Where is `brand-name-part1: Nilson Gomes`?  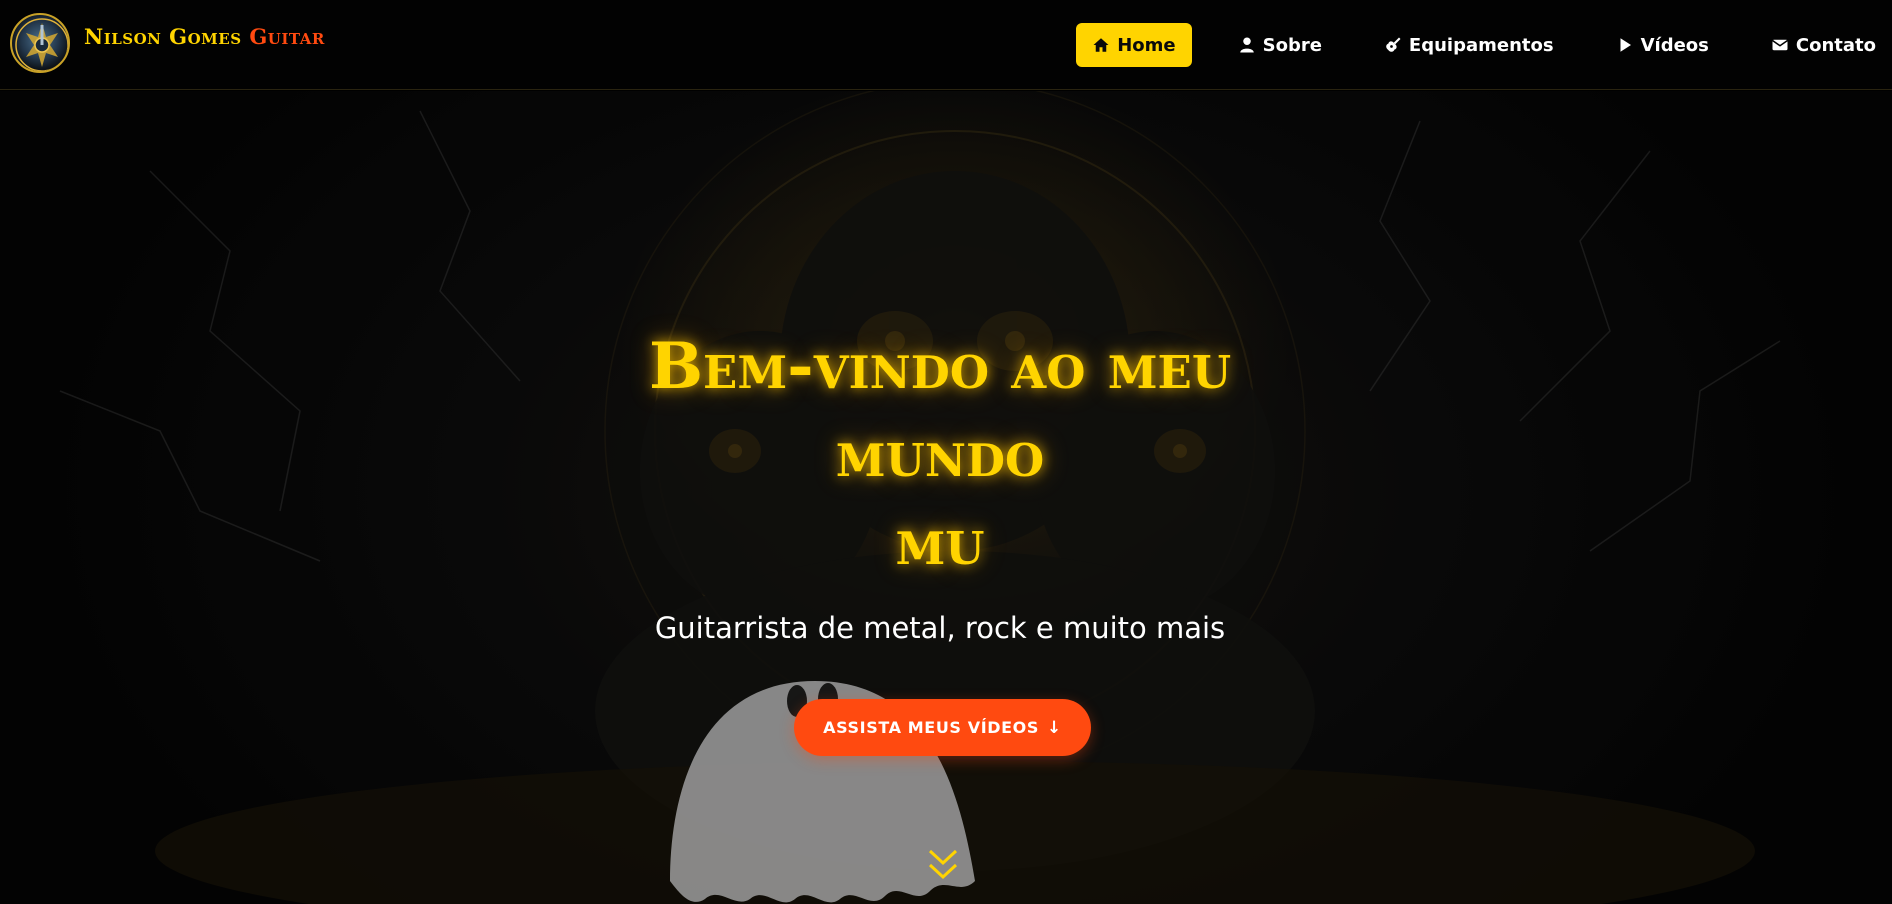
brand-name-part1: Nilson Gomes is located at coordinates (163, 36).